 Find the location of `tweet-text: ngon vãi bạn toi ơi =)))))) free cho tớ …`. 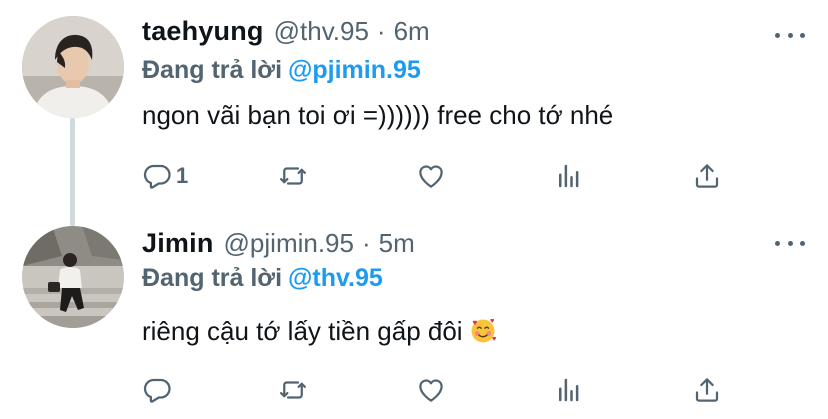

tweet-text: ngon vãi bạn toi ơi =)))))) free cho tớ … is located at coordinates (378, 115).